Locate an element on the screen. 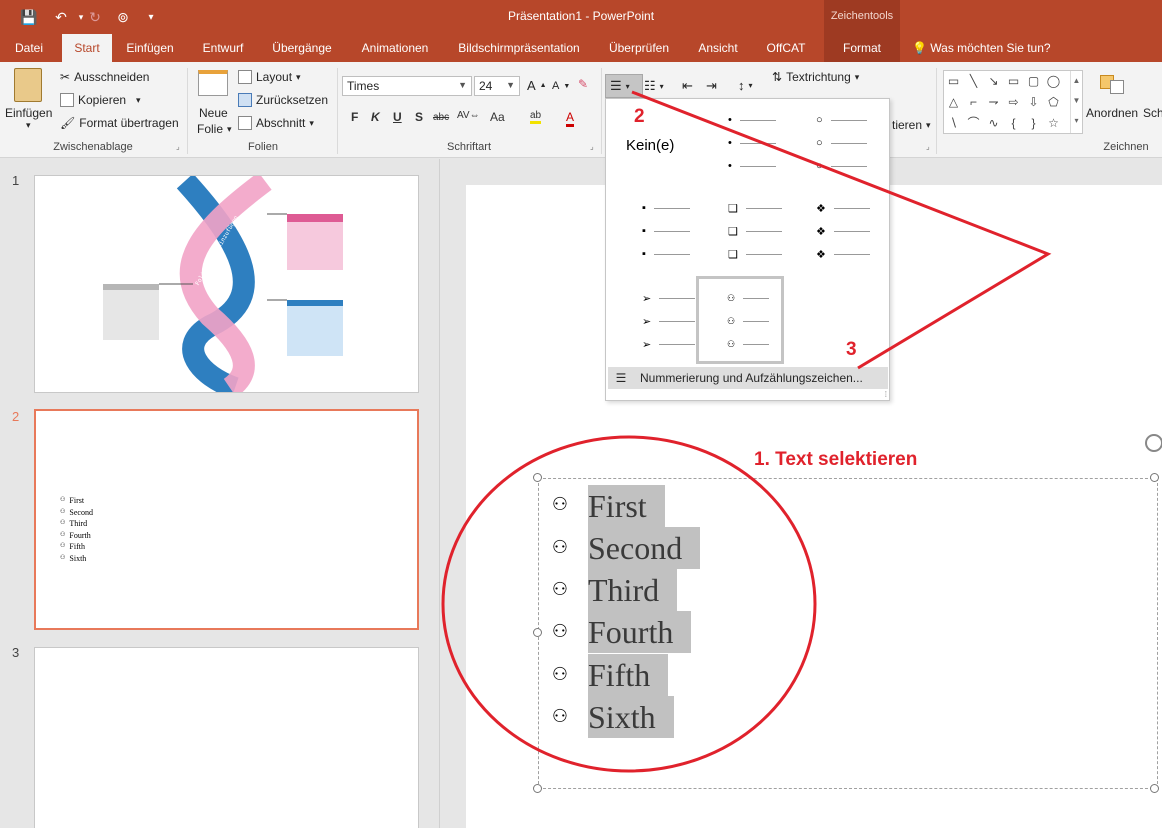 This screenshot has width=1162, height=828. quick-styles-button: Sch is located at coordinates (1152, 113).